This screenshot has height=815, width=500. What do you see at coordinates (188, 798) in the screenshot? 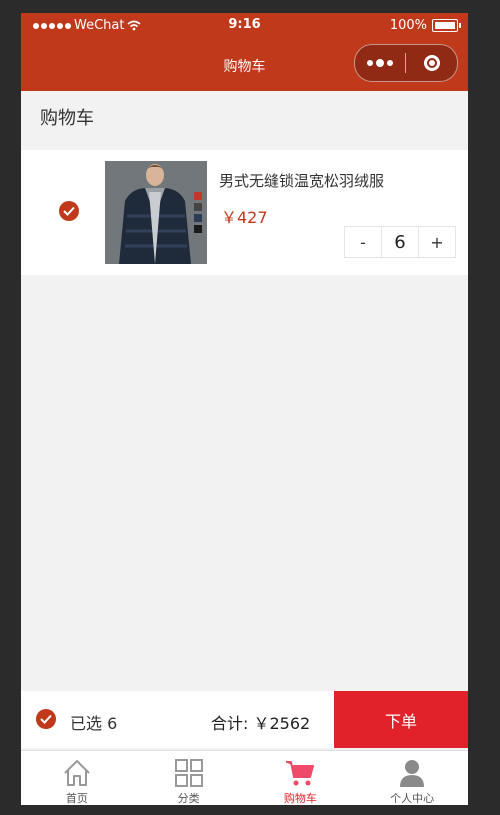
I see `tab-label-category: 分类` at bounding box center [188, 798].